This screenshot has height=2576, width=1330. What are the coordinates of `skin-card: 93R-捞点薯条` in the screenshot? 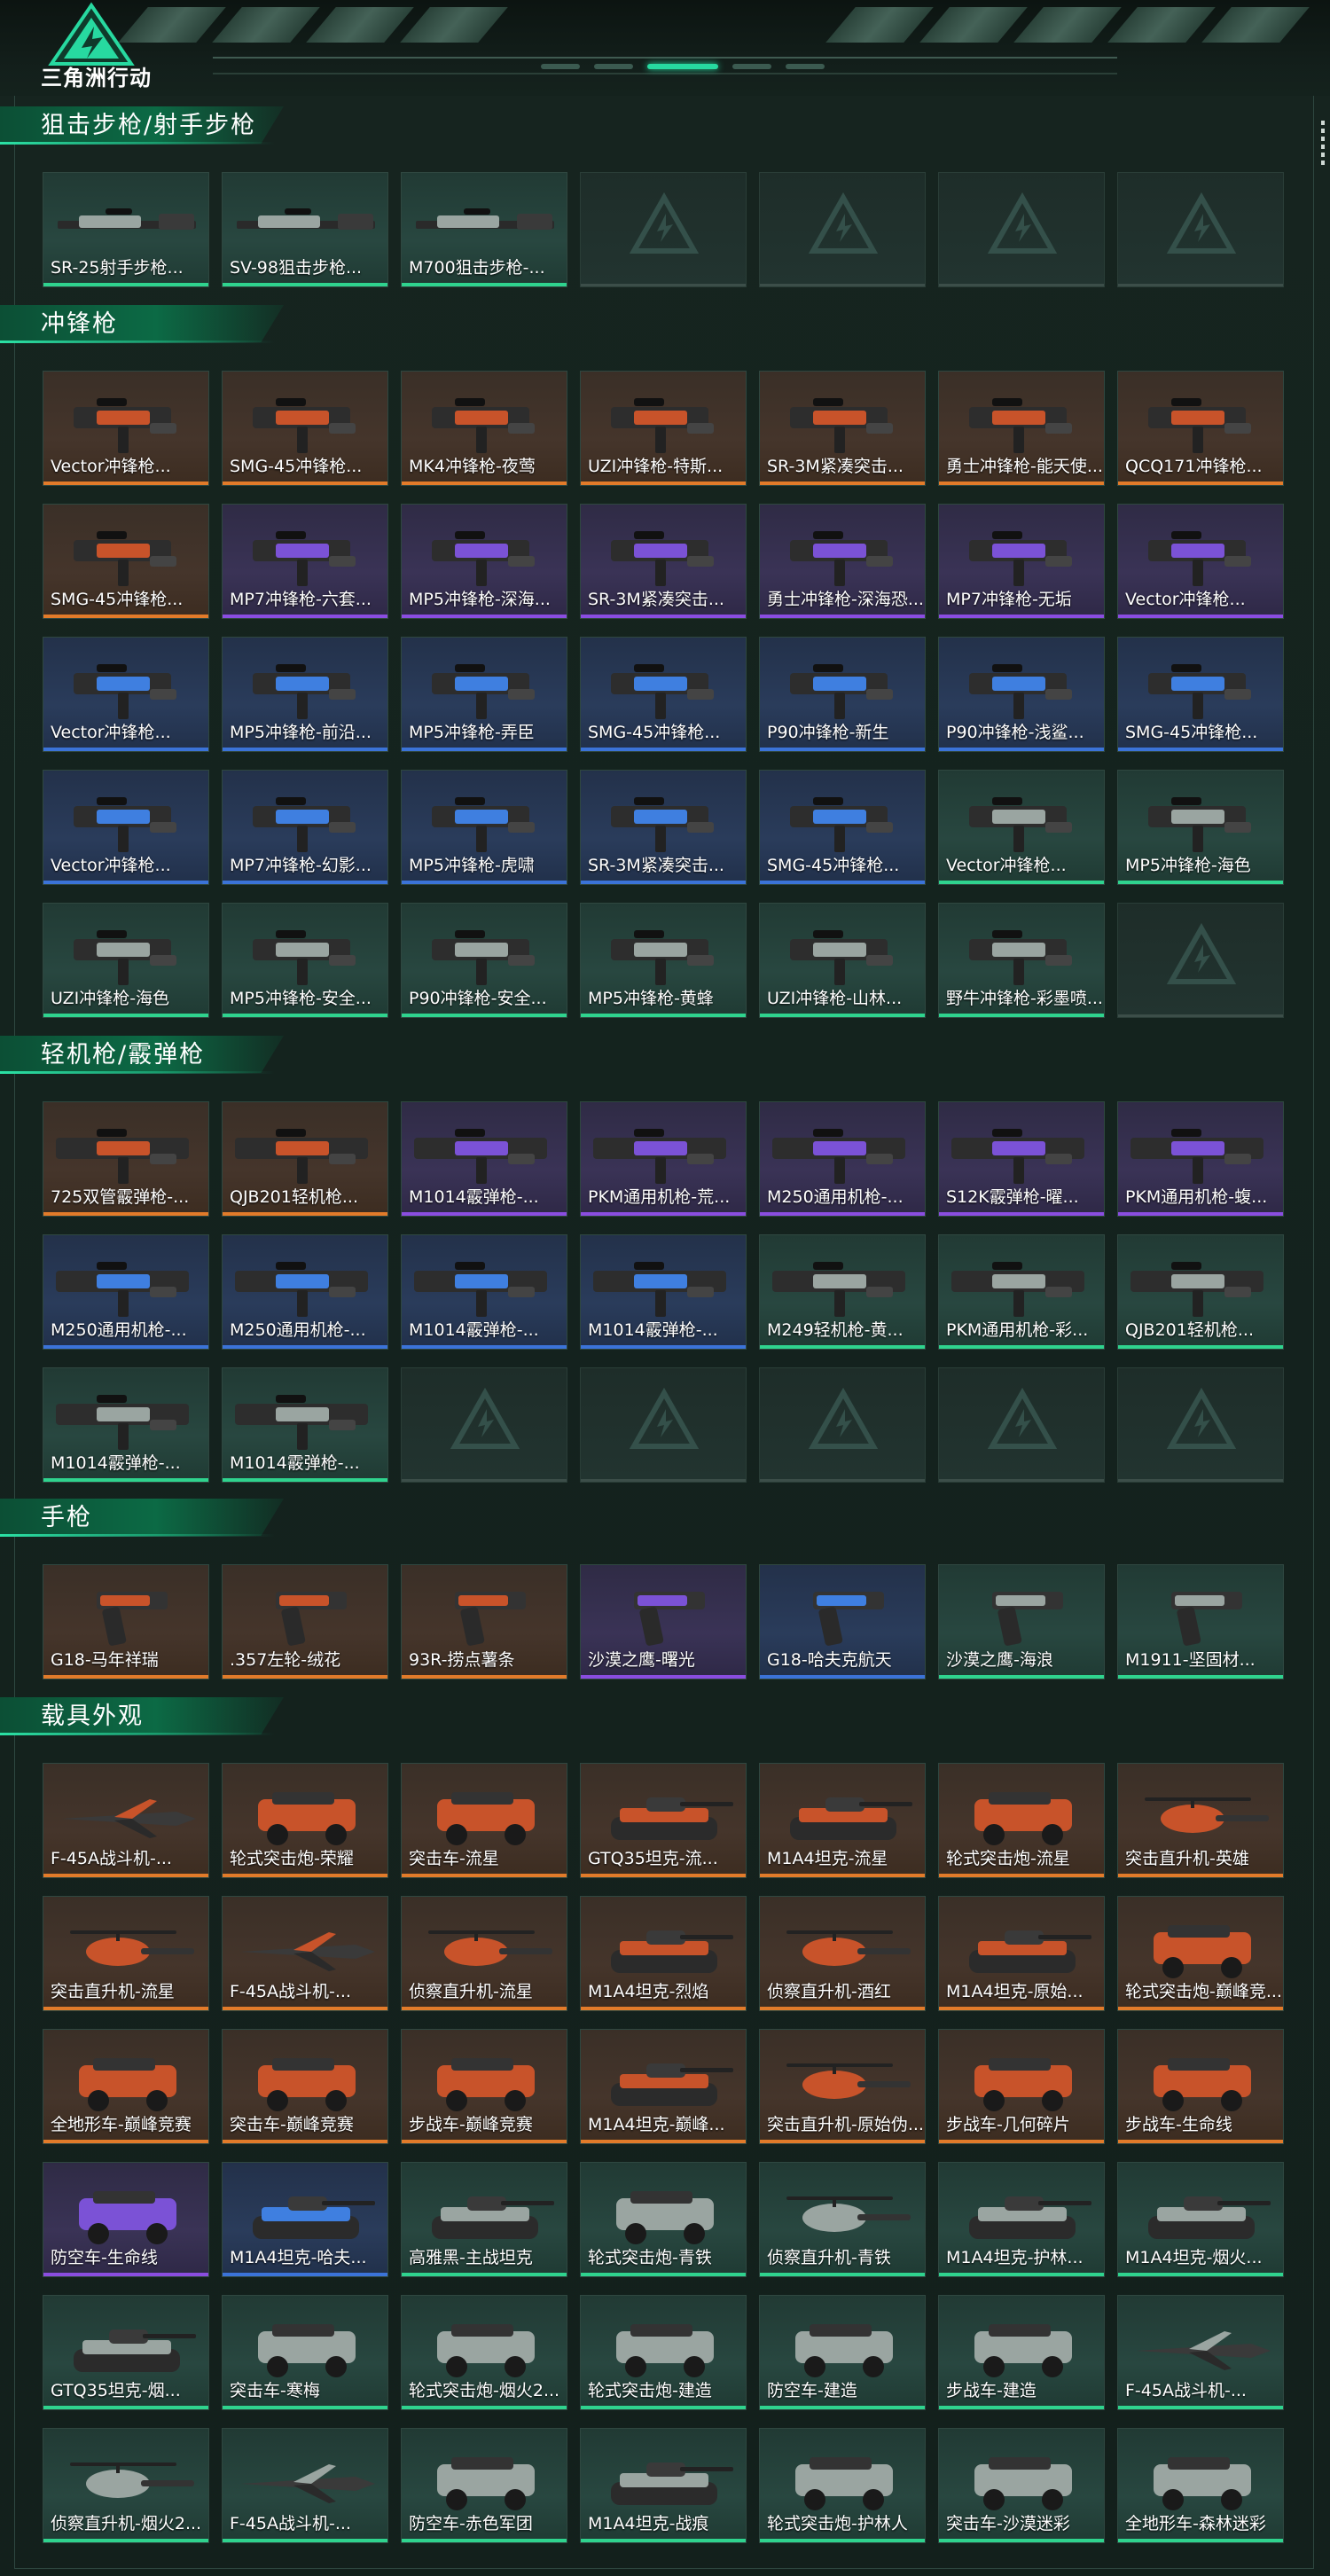 It's located at (484, 1621).